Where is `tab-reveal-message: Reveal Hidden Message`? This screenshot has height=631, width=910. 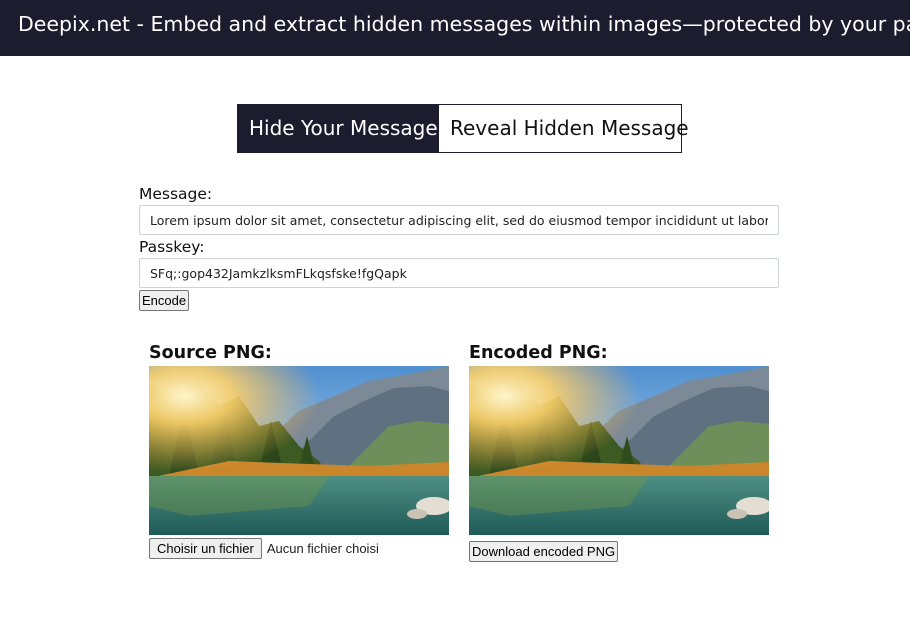 tab-reveal-message: Reveal Hidden Message is located at coordinates (564, 128).